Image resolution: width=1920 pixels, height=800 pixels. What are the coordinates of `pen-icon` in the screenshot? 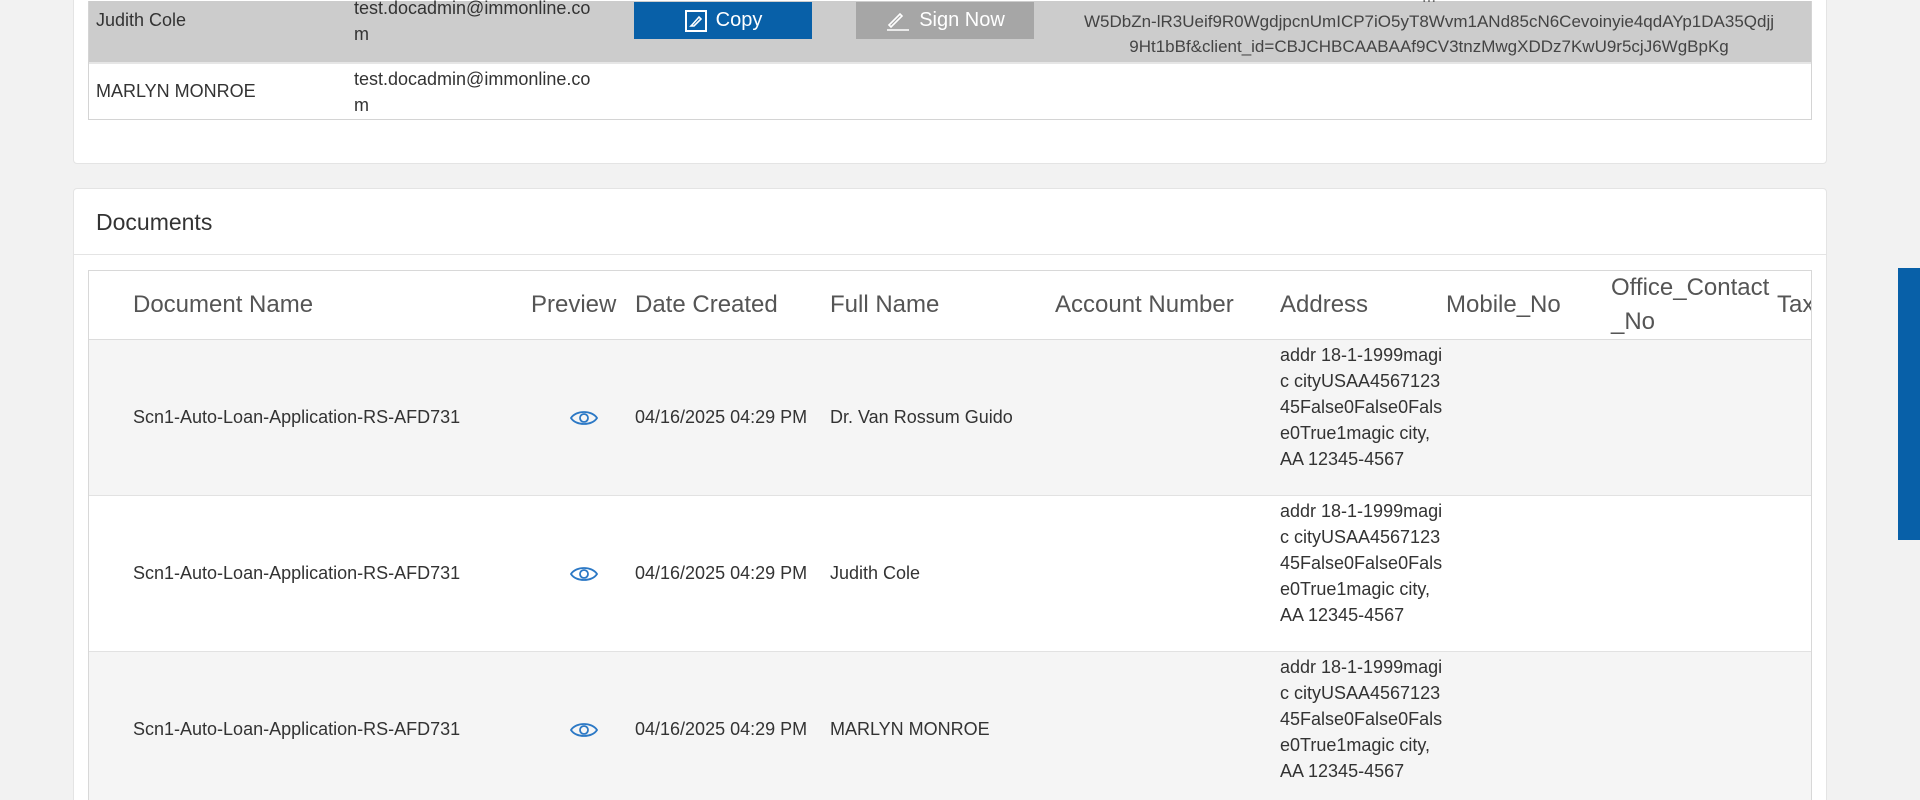 It's located at (898, 21).